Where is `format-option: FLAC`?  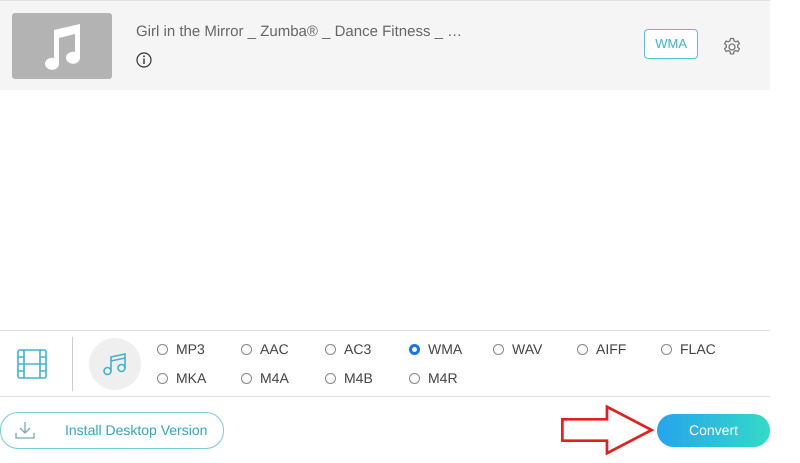
format-option: FLAC is located at coordinates (703, 349).